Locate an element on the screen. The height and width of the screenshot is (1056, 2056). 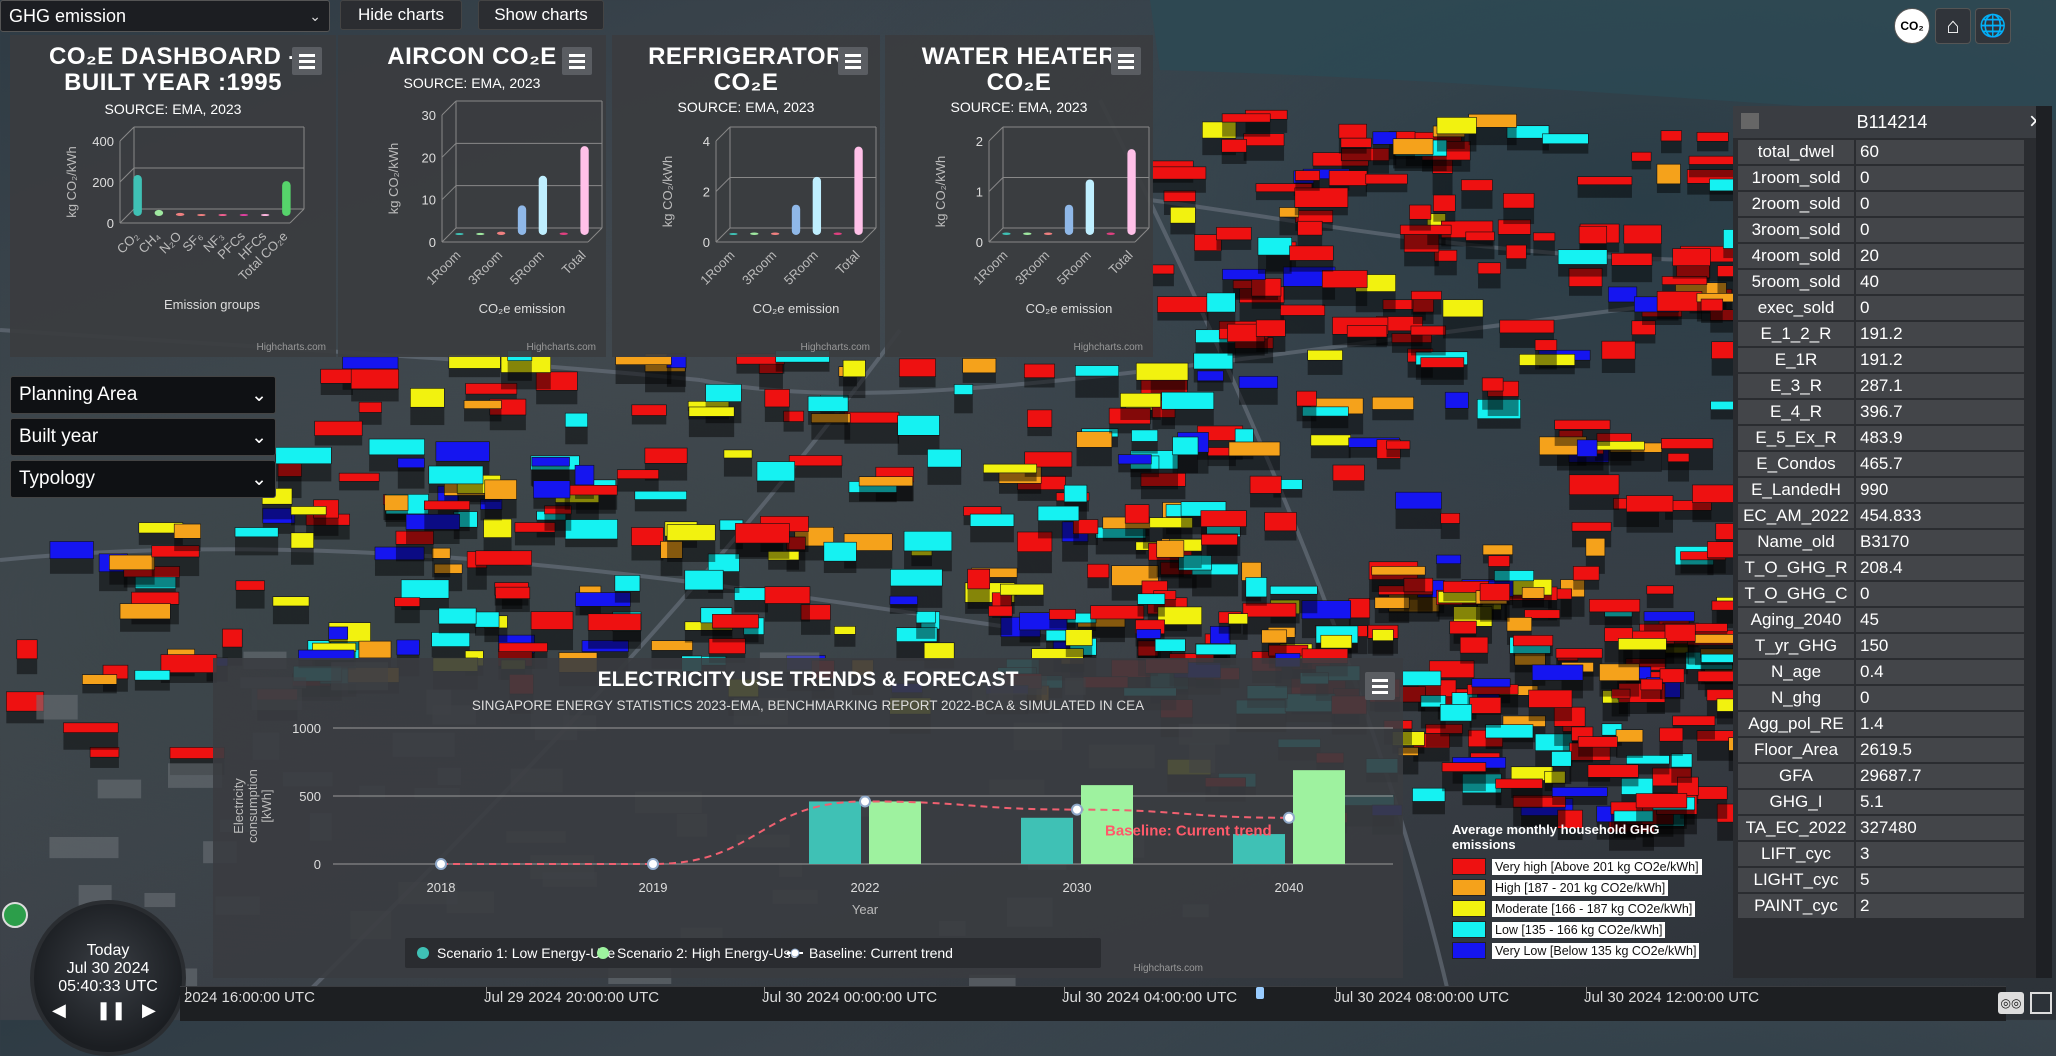
attribute-name: Aging_2040 is located at coordinates (1796, 620).